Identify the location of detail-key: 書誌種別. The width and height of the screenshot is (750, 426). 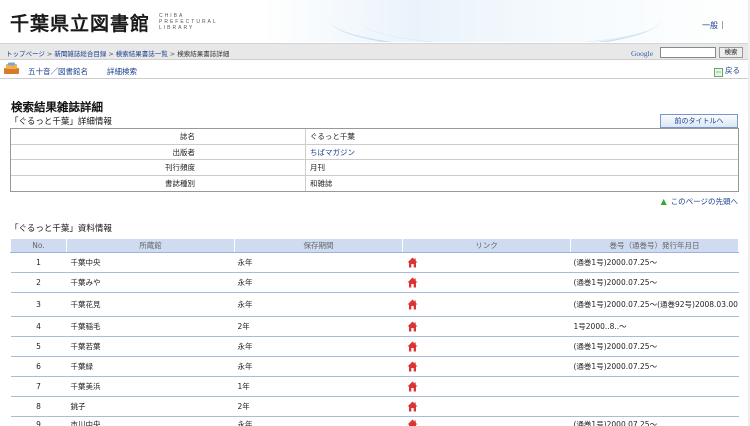
(180, 183).